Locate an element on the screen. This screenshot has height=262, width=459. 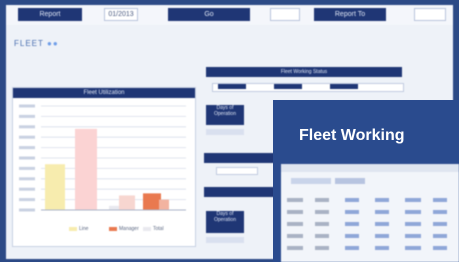
date-field: 01/2013 is located at coordinates (121, 14).